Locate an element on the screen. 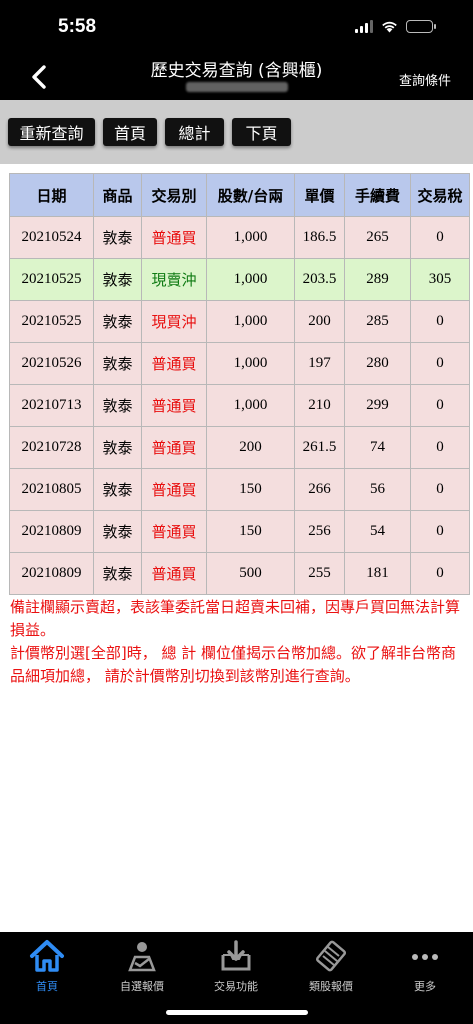  table-row: 20210525 敦泰 現賣沖 1,000 203.5 289 305 is located at coordinates (239, 279).